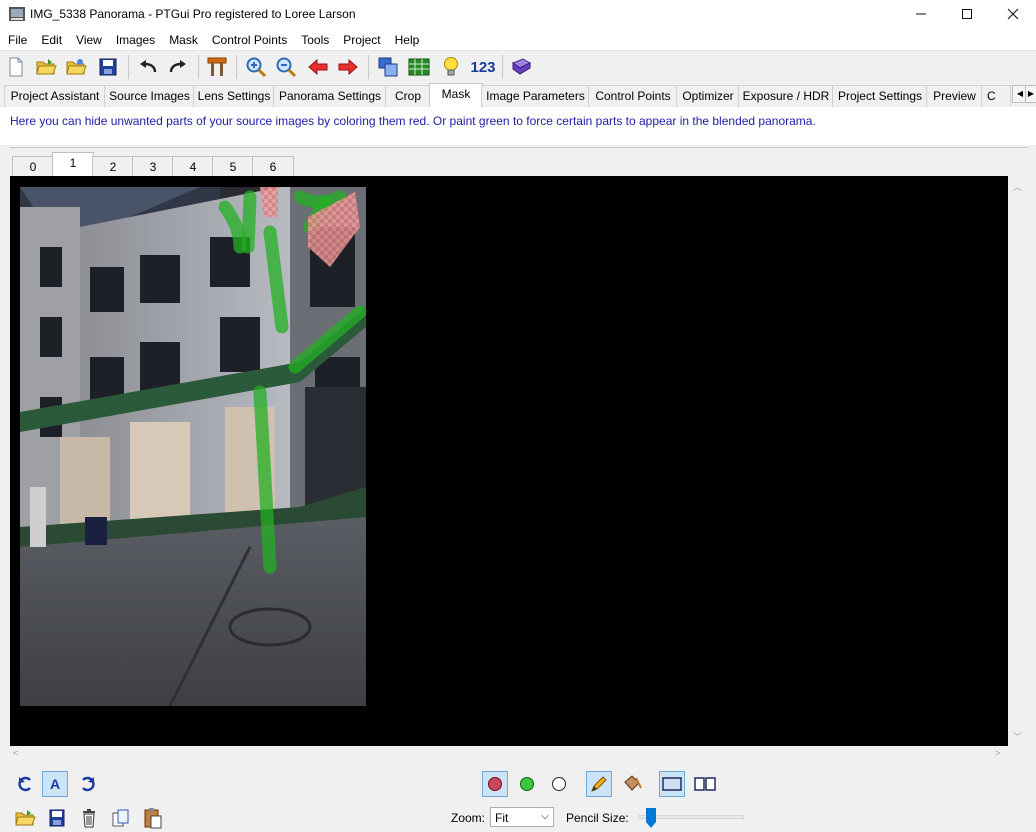  Describe the element at coordinates (315, 40) in the screenshot. I see `menu-tools: Tools` at that location.